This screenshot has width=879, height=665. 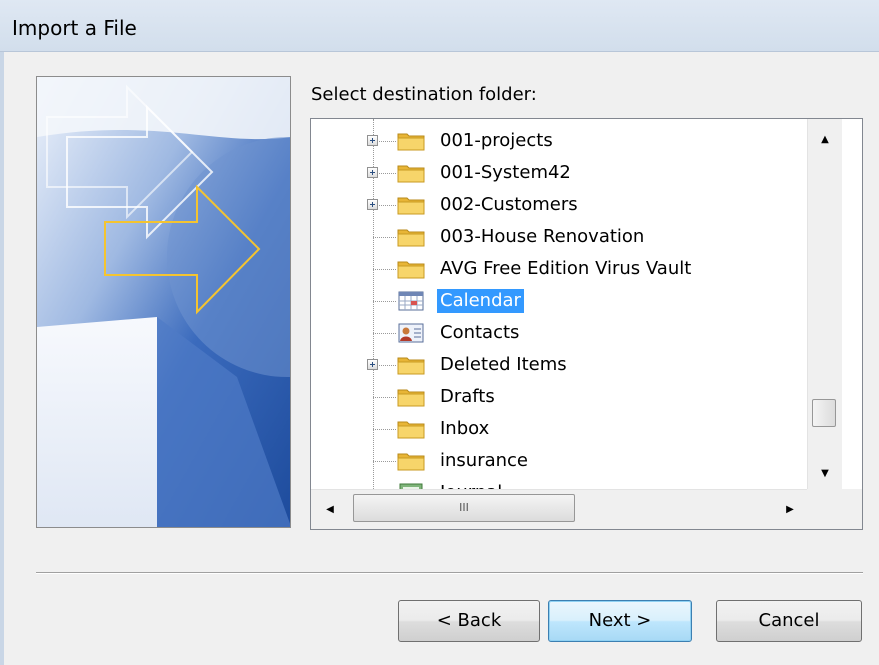 I want to click on scroll-left-arrow-icon: ◀, so click(x=330, y=509).